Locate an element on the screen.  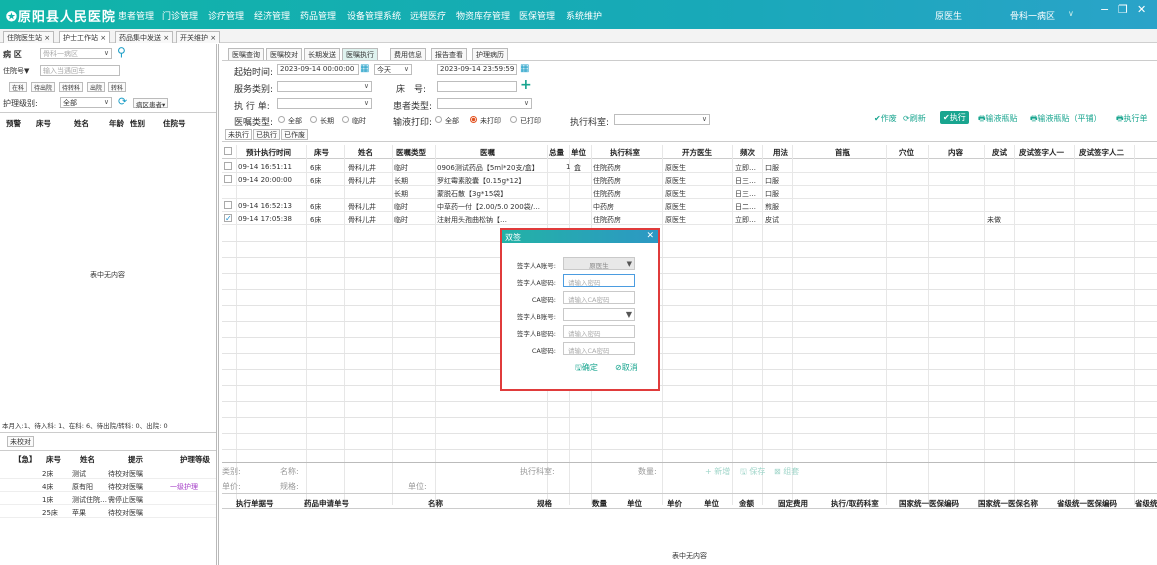
signer-b-password-input: 请输入密码 is located at coordinates (599, 331).